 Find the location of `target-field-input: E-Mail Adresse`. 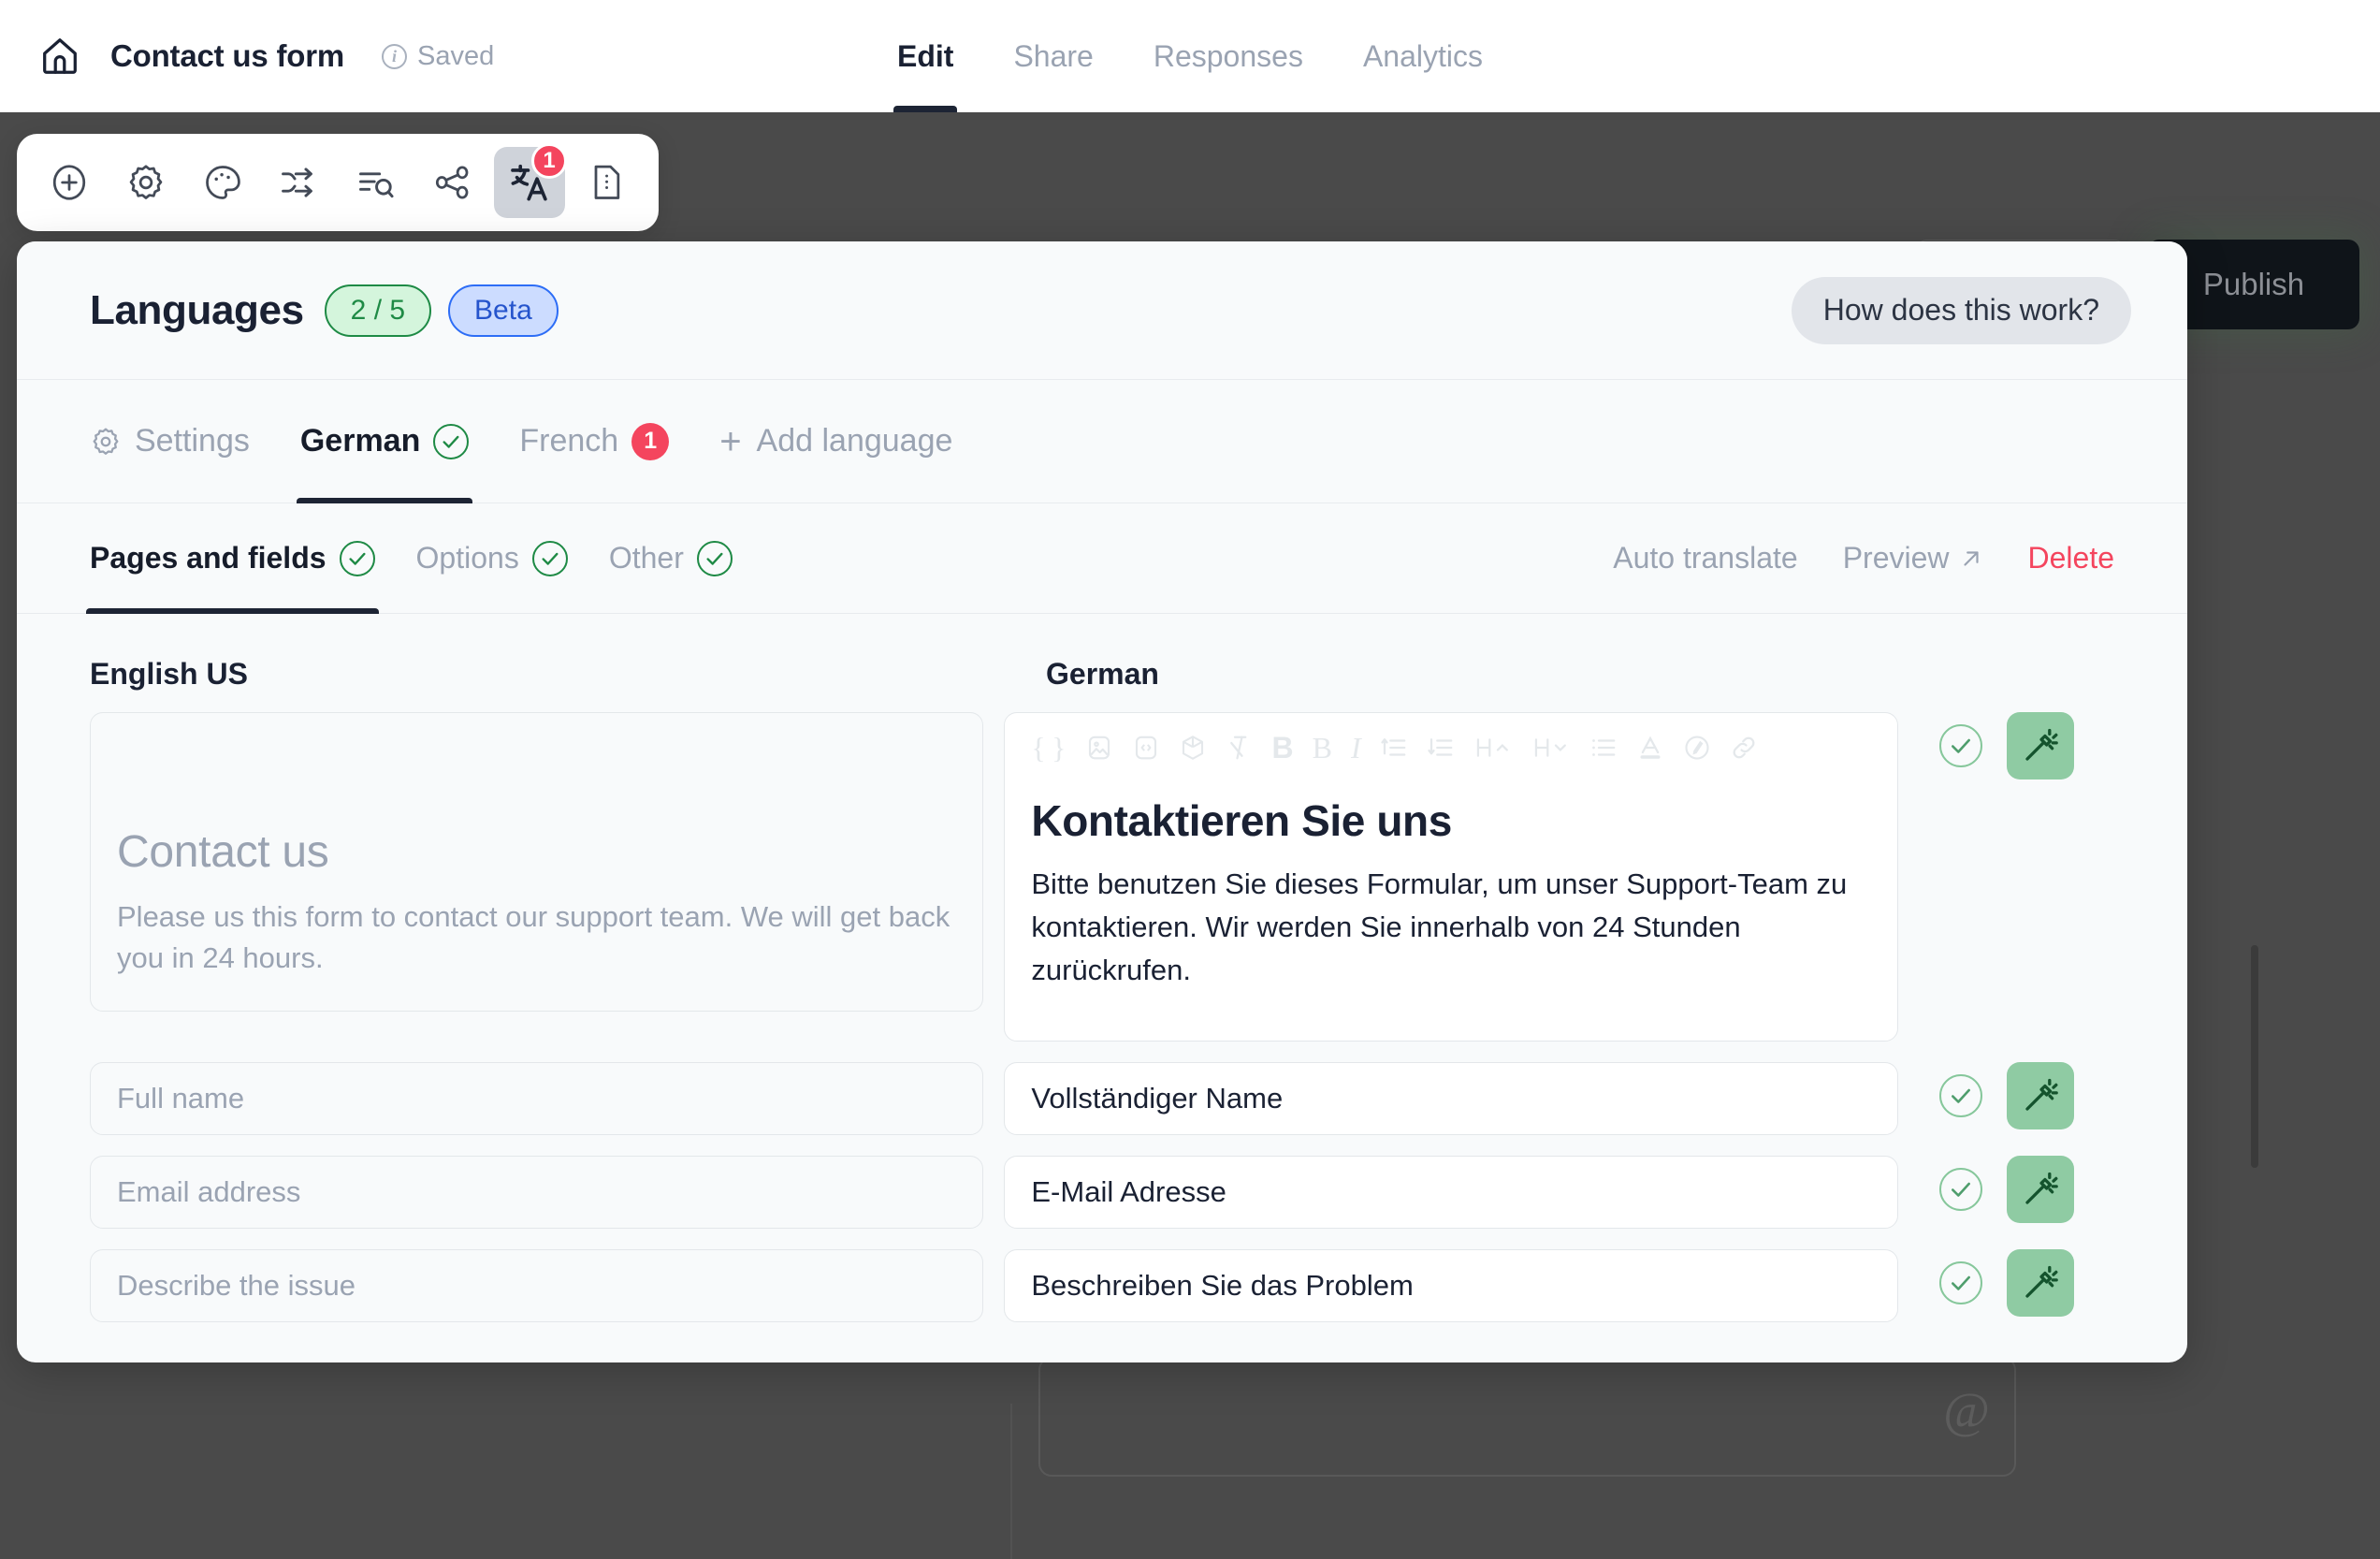

target-field-input: E-Mail Adresse is located at coordinates (1451, 1192).